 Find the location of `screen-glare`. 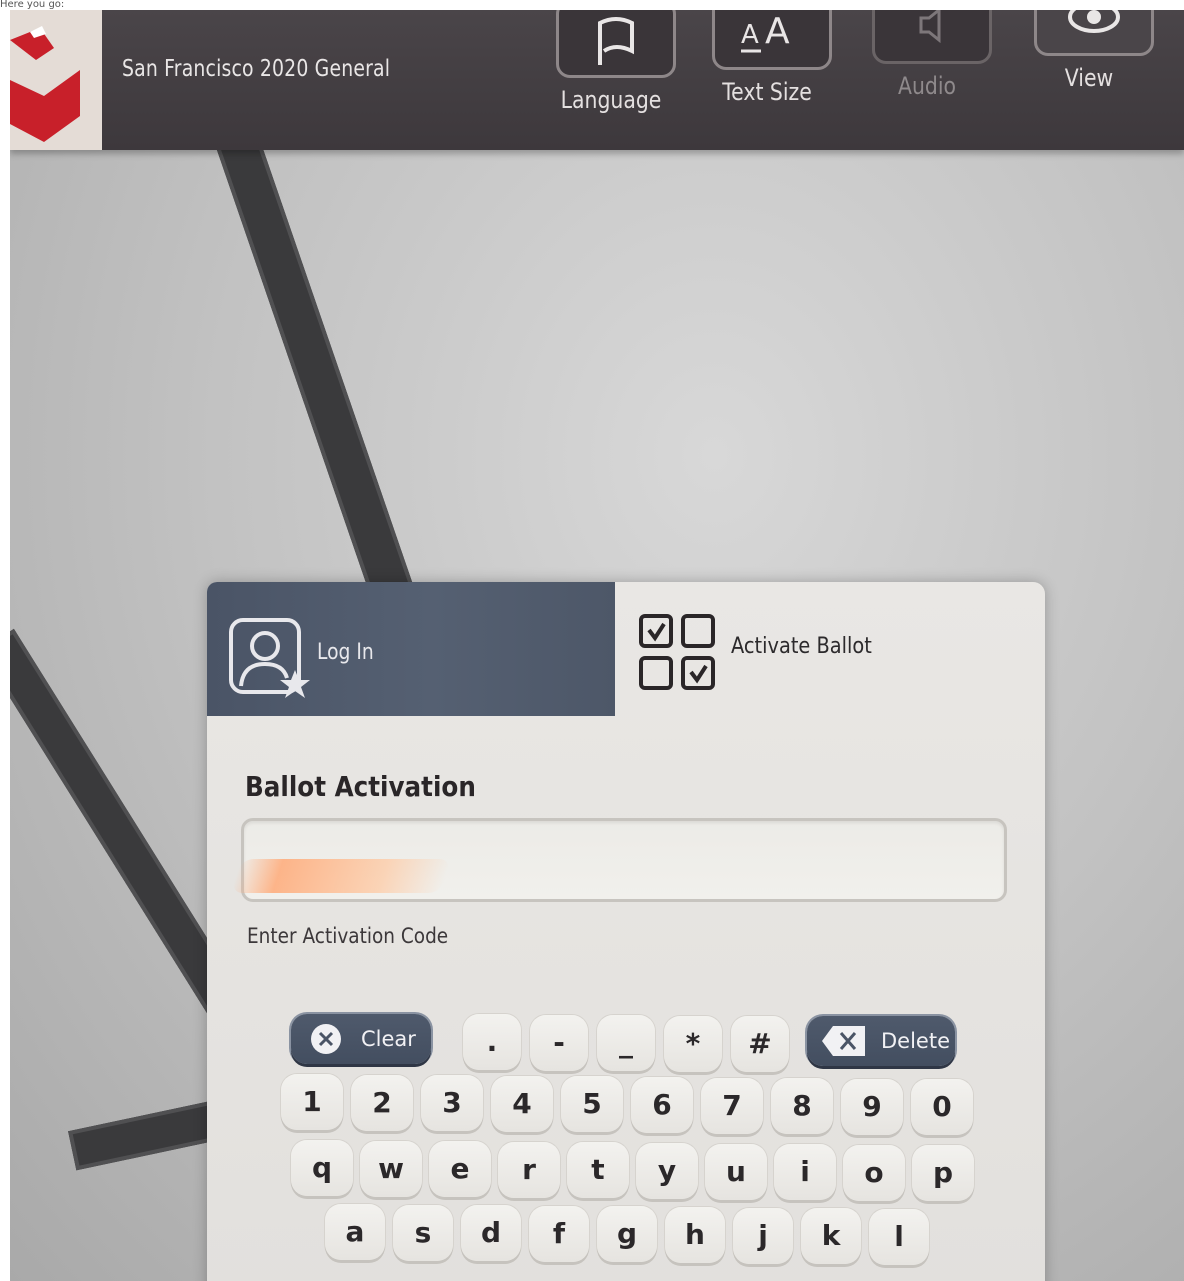

screen-glare is located at coordinates (341, 876).